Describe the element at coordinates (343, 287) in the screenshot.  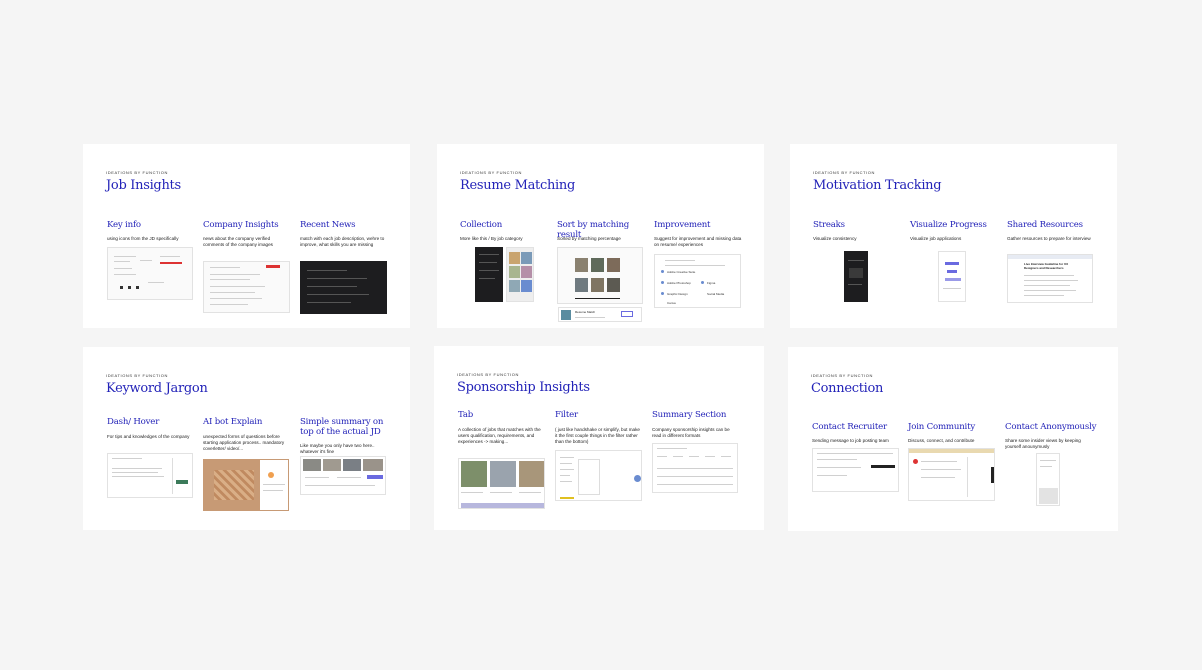
I see `recent-news-thumbnail` at that location.